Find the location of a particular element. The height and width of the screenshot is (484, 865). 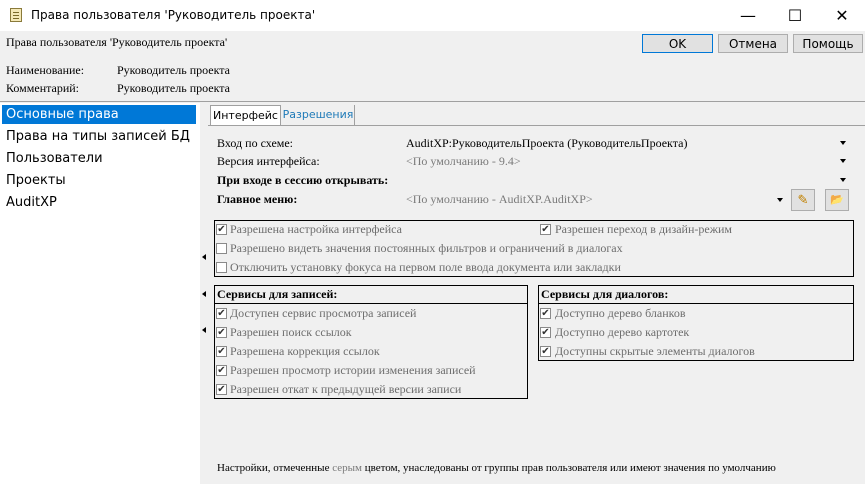

main-menu-label: Главное меню: is located at coordinates (257, 199).